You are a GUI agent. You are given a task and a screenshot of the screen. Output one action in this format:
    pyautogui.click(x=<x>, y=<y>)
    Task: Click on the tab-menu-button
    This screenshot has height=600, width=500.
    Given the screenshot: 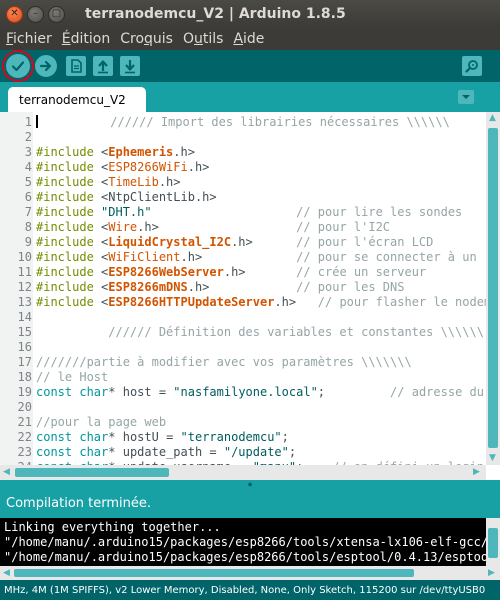 What is the action you would take?
    pyautogui.click(x=466, y=97)
    